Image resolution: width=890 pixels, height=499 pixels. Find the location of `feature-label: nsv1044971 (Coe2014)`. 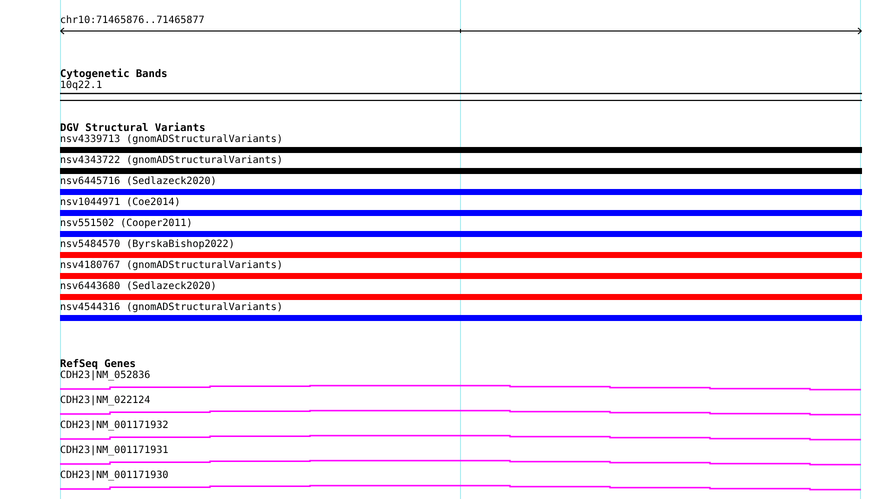

feature-label: nsv1044971 (Coe2014) is located at coordinates (120, 203).